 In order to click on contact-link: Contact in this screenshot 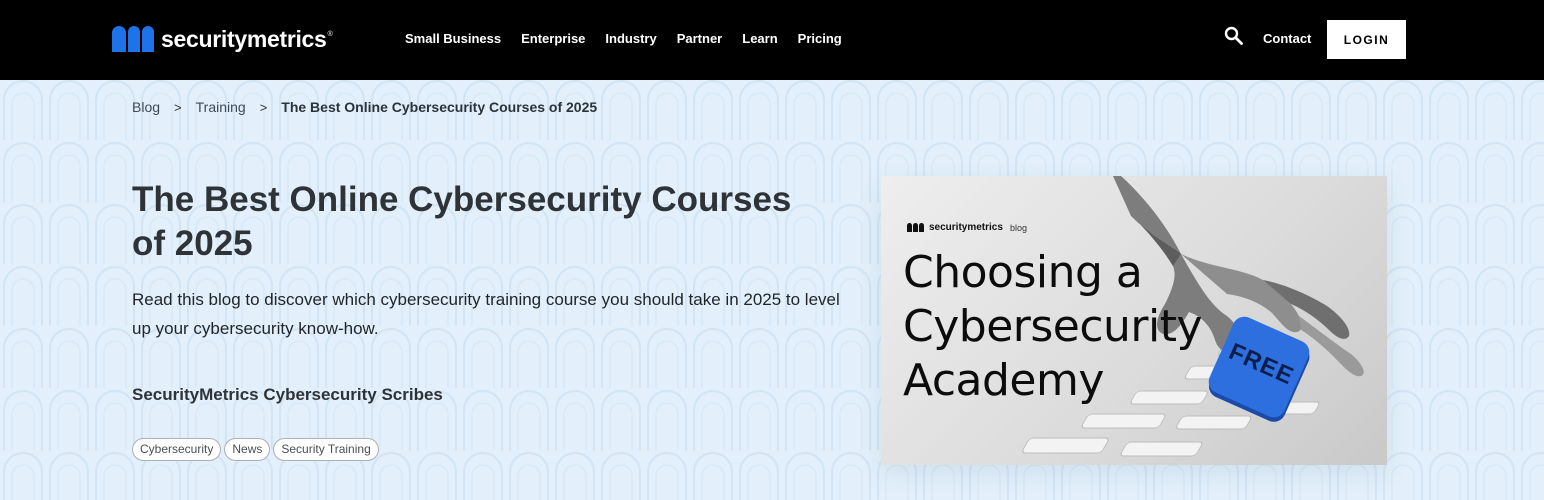, I will do `click(1287, 38)`.